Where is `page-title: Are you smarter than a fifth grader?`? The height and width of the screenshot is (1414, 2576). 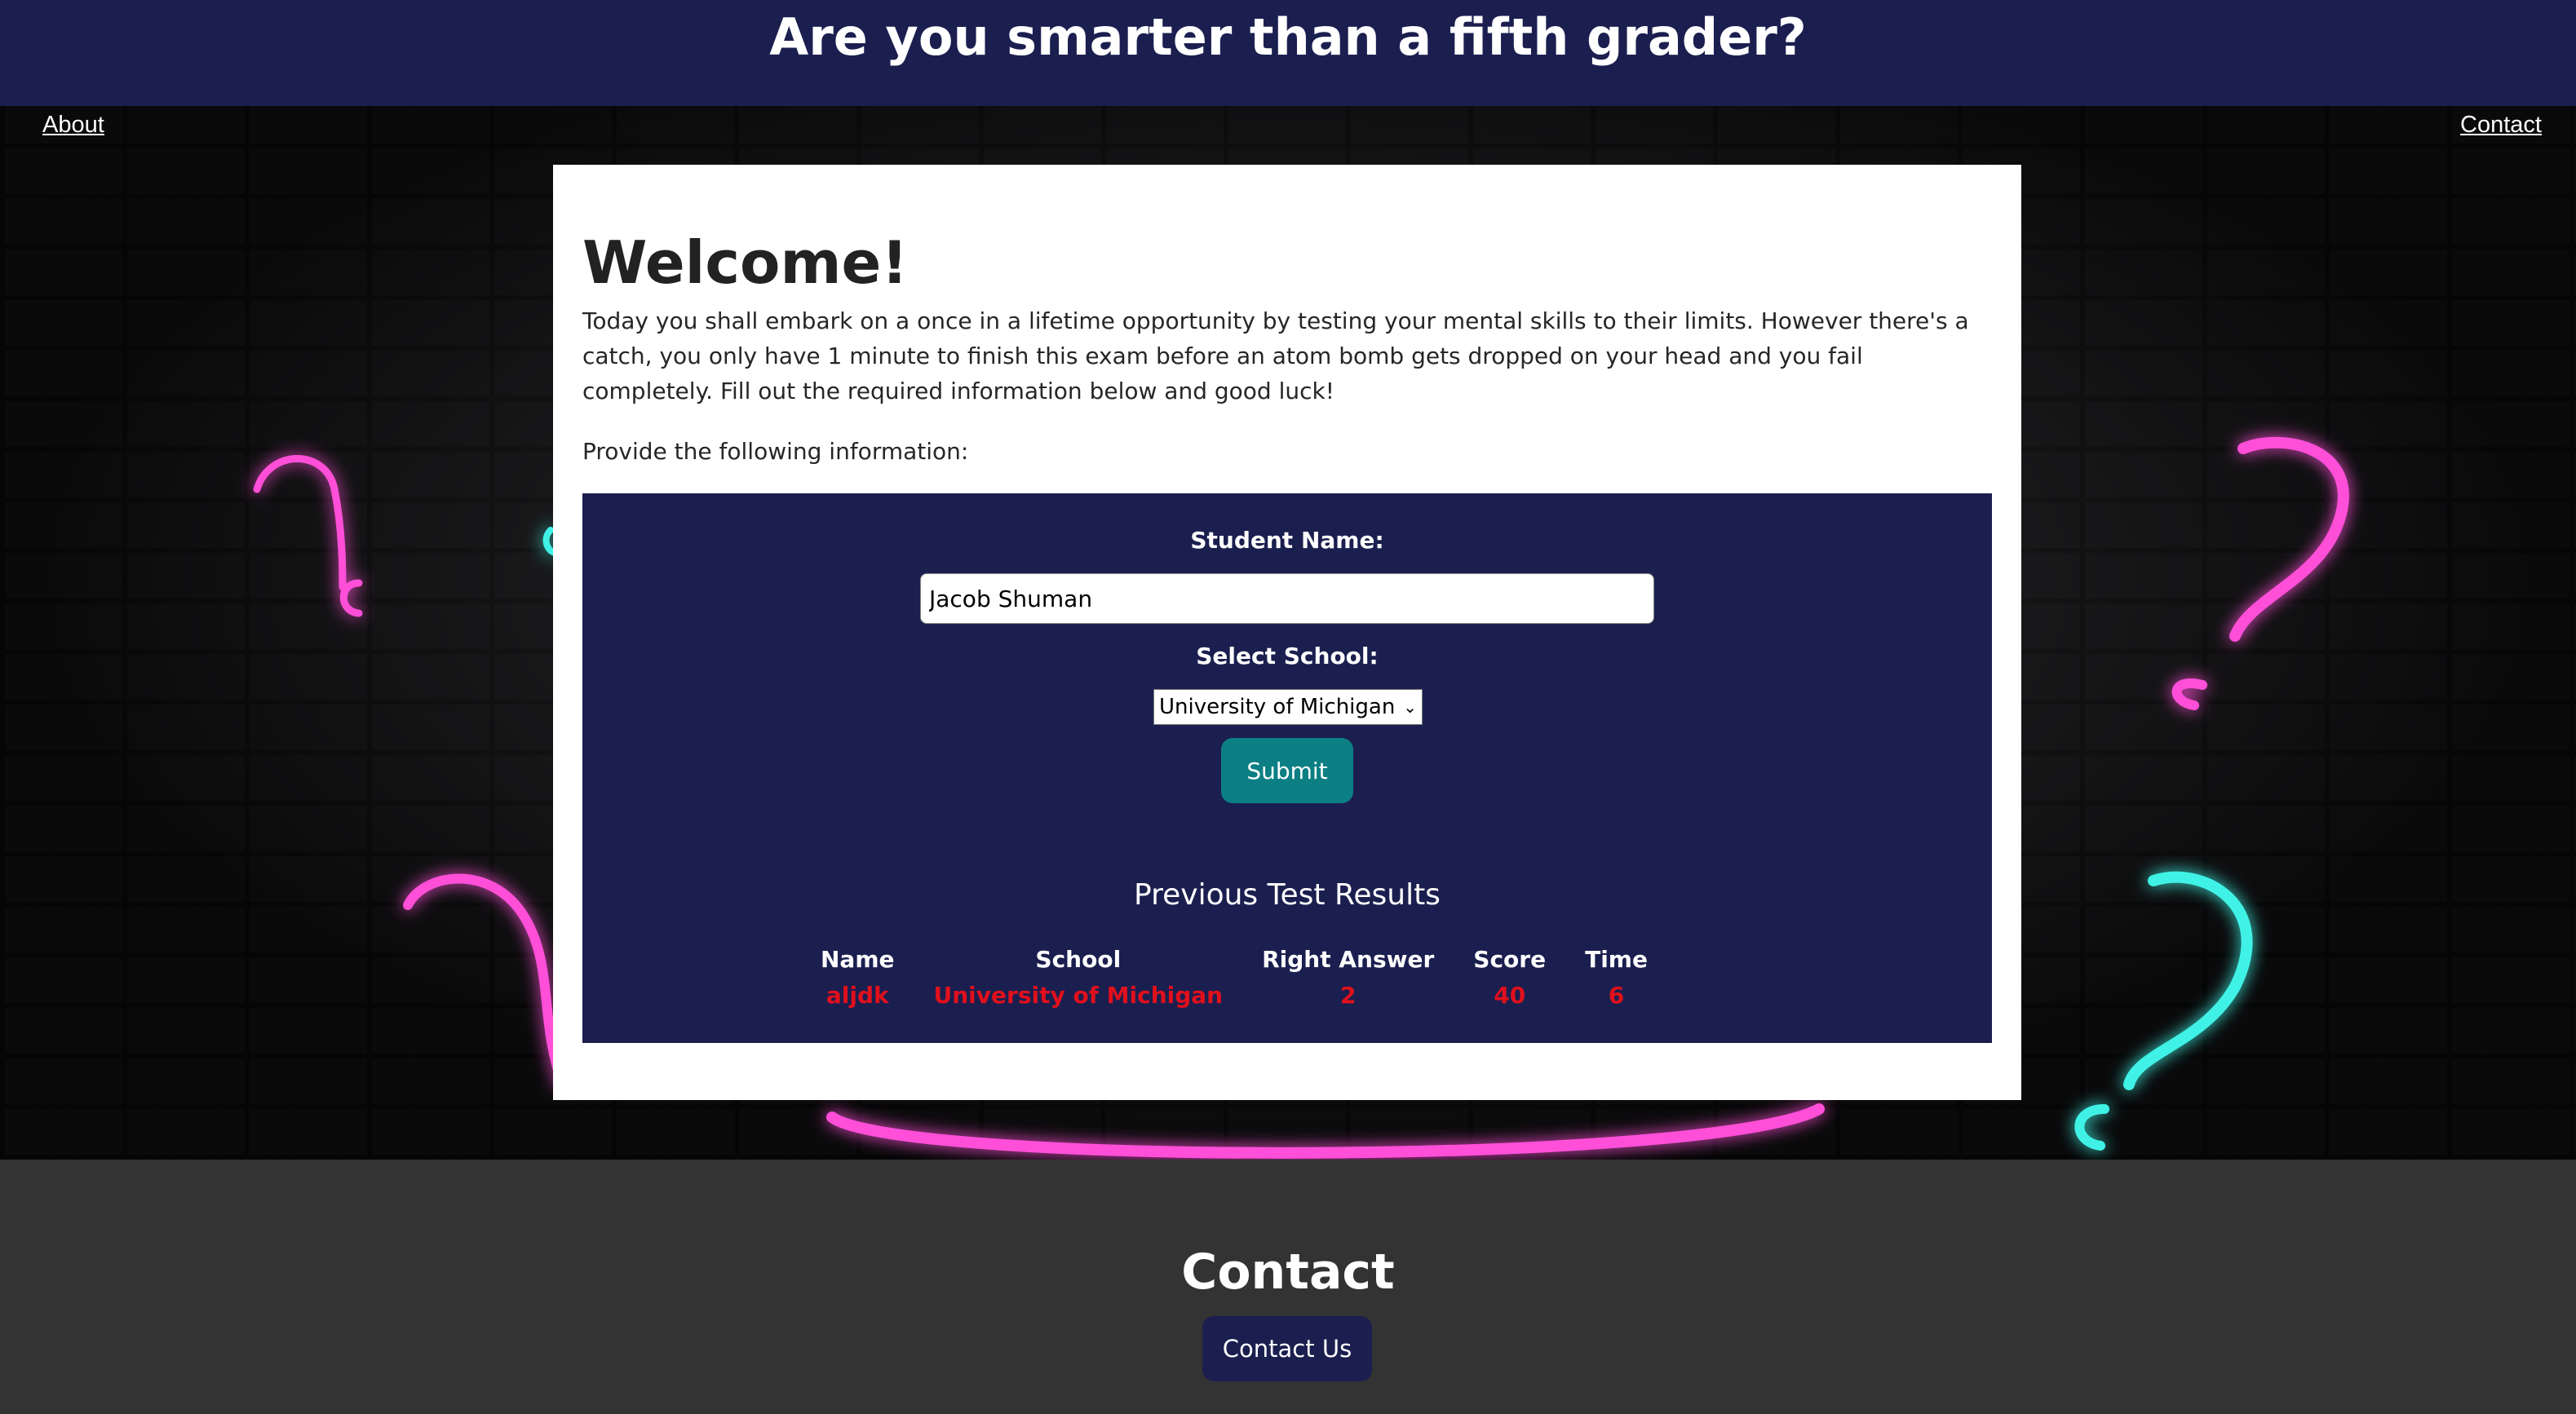
page-title: Are you smarter than a fifth grader? is located at coordinates (1288, 37).